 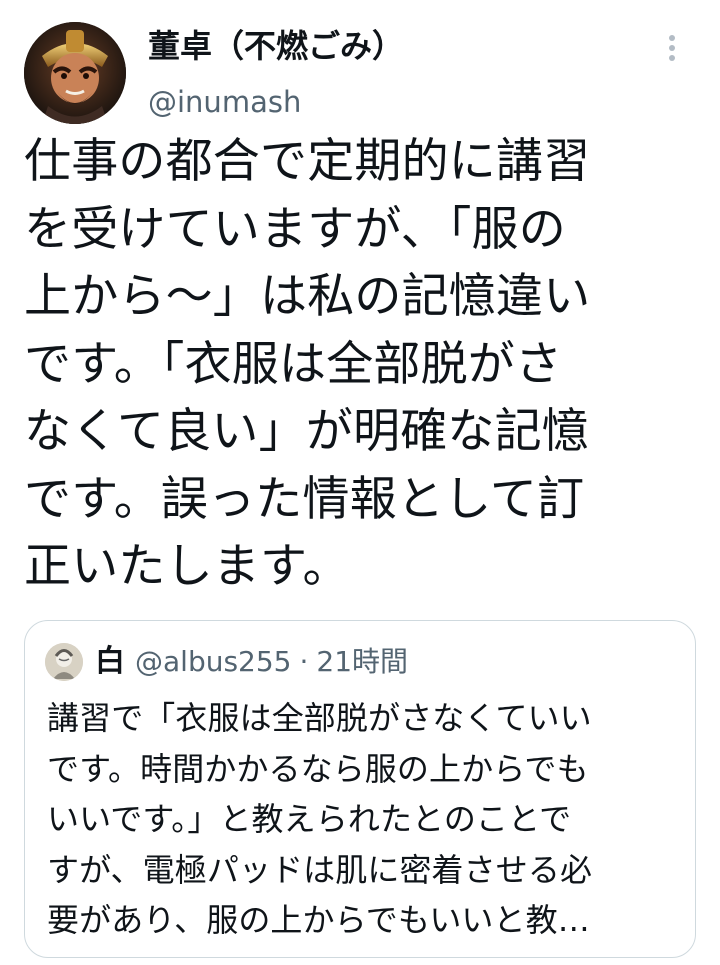 What do you see at coordinates (110, 662) in the screenshot?
I see `quoted-author-display-name: 白` at bounding box center [110, 662].